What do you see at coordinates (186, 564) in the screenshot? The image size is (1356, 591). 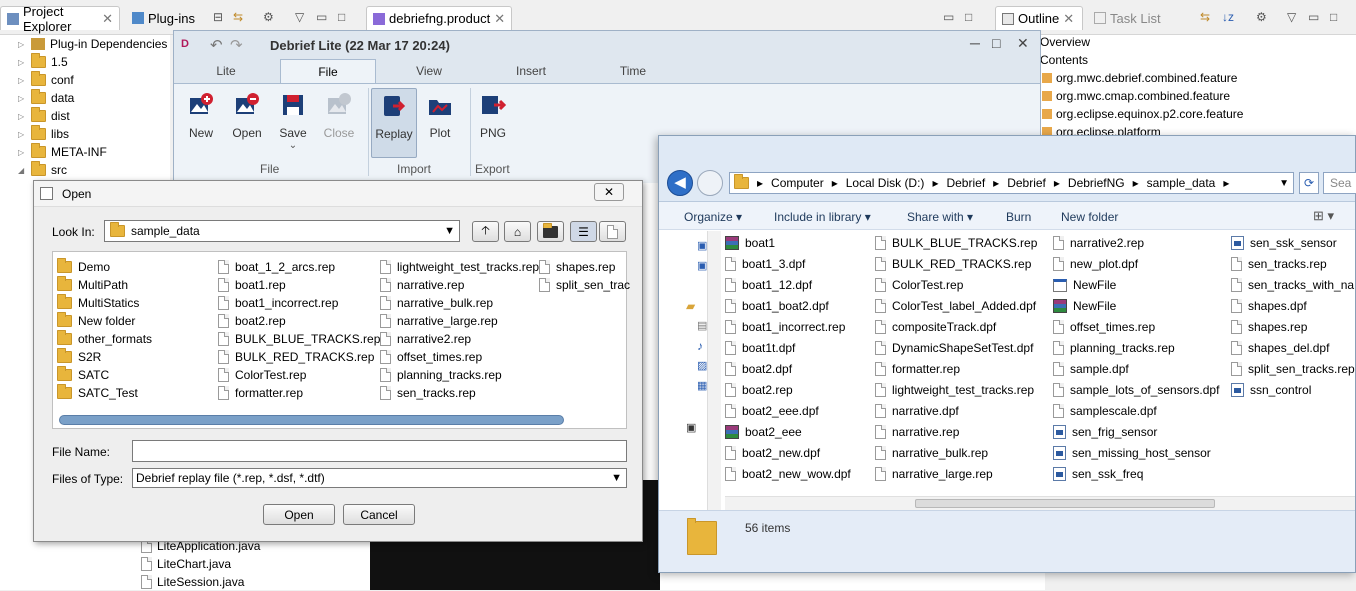 I see `java-file: LiteChart.java` at bounding box center [186, 564].